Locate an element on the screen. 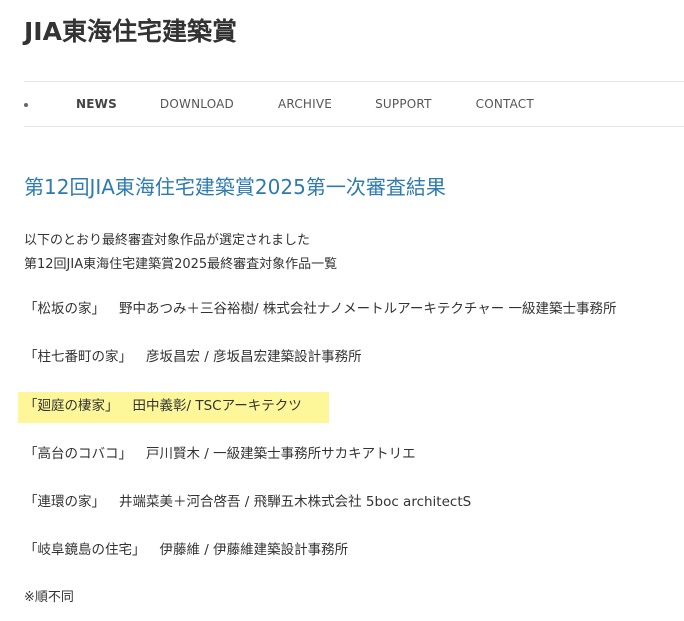  entry-item: 「岐阜鏡島の住宅」 伊藤維 / 伊藤維建築設計事務所 is located at coordinates (186, 550).